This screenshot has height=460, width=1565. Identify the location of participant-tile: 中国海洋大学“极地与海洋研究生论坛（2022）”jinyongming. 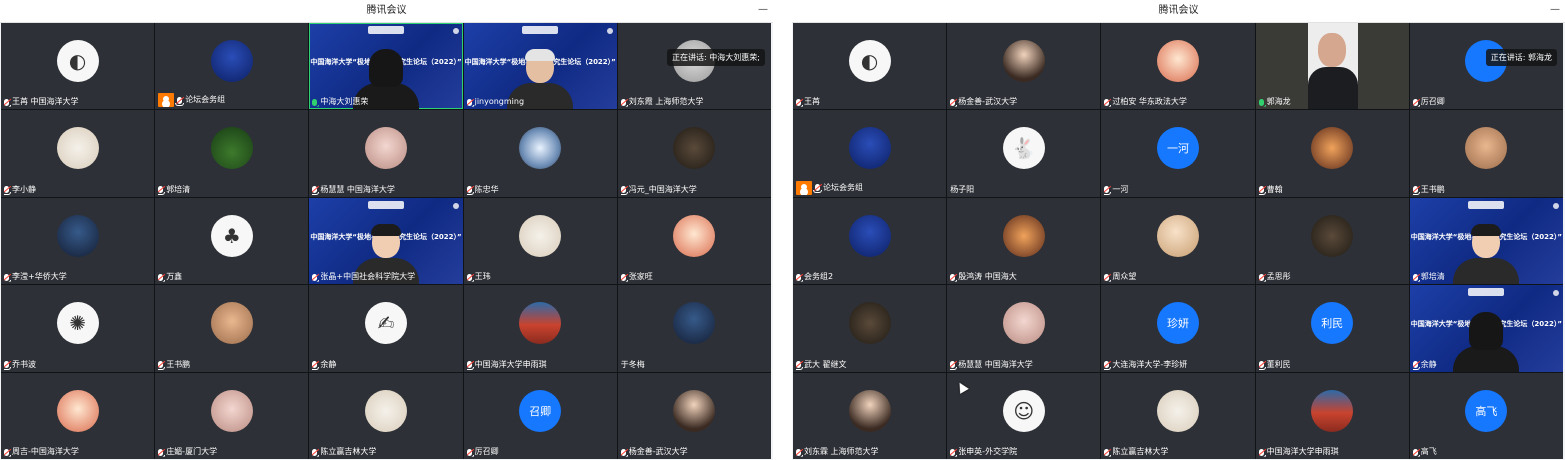
(540, 66).